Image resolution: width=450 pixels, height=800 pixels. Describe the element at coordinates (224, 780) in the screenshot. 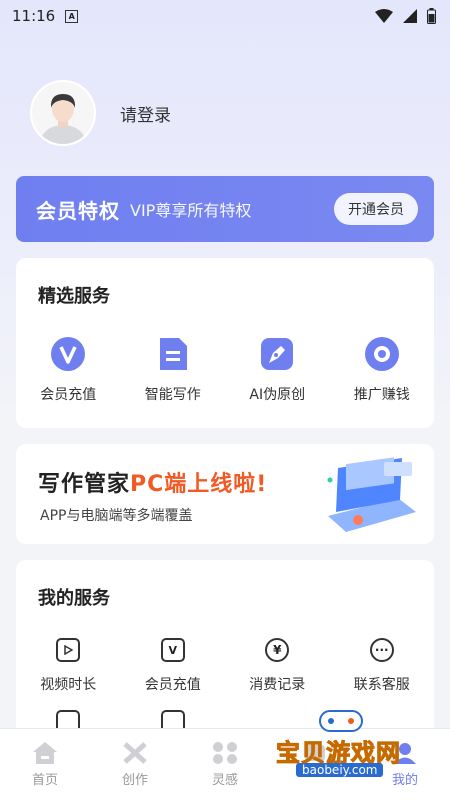

I see `tab-label: 灵感` at that location.